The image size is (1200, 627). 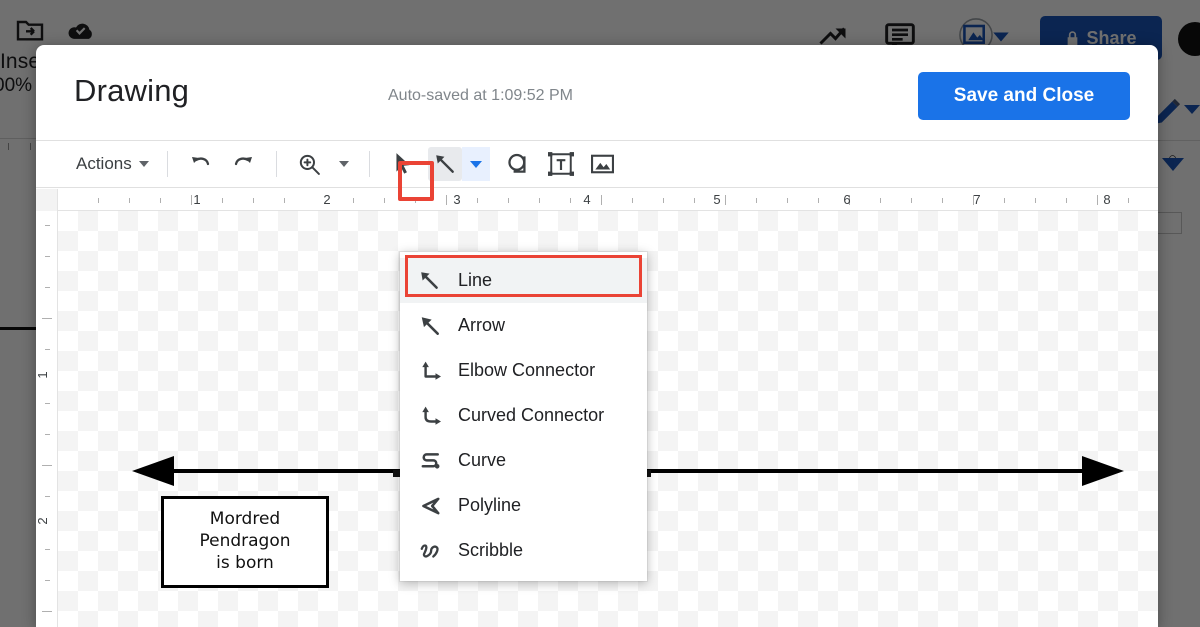 I want to click on cursor-arrow-icon, so click(x=403, y=163).